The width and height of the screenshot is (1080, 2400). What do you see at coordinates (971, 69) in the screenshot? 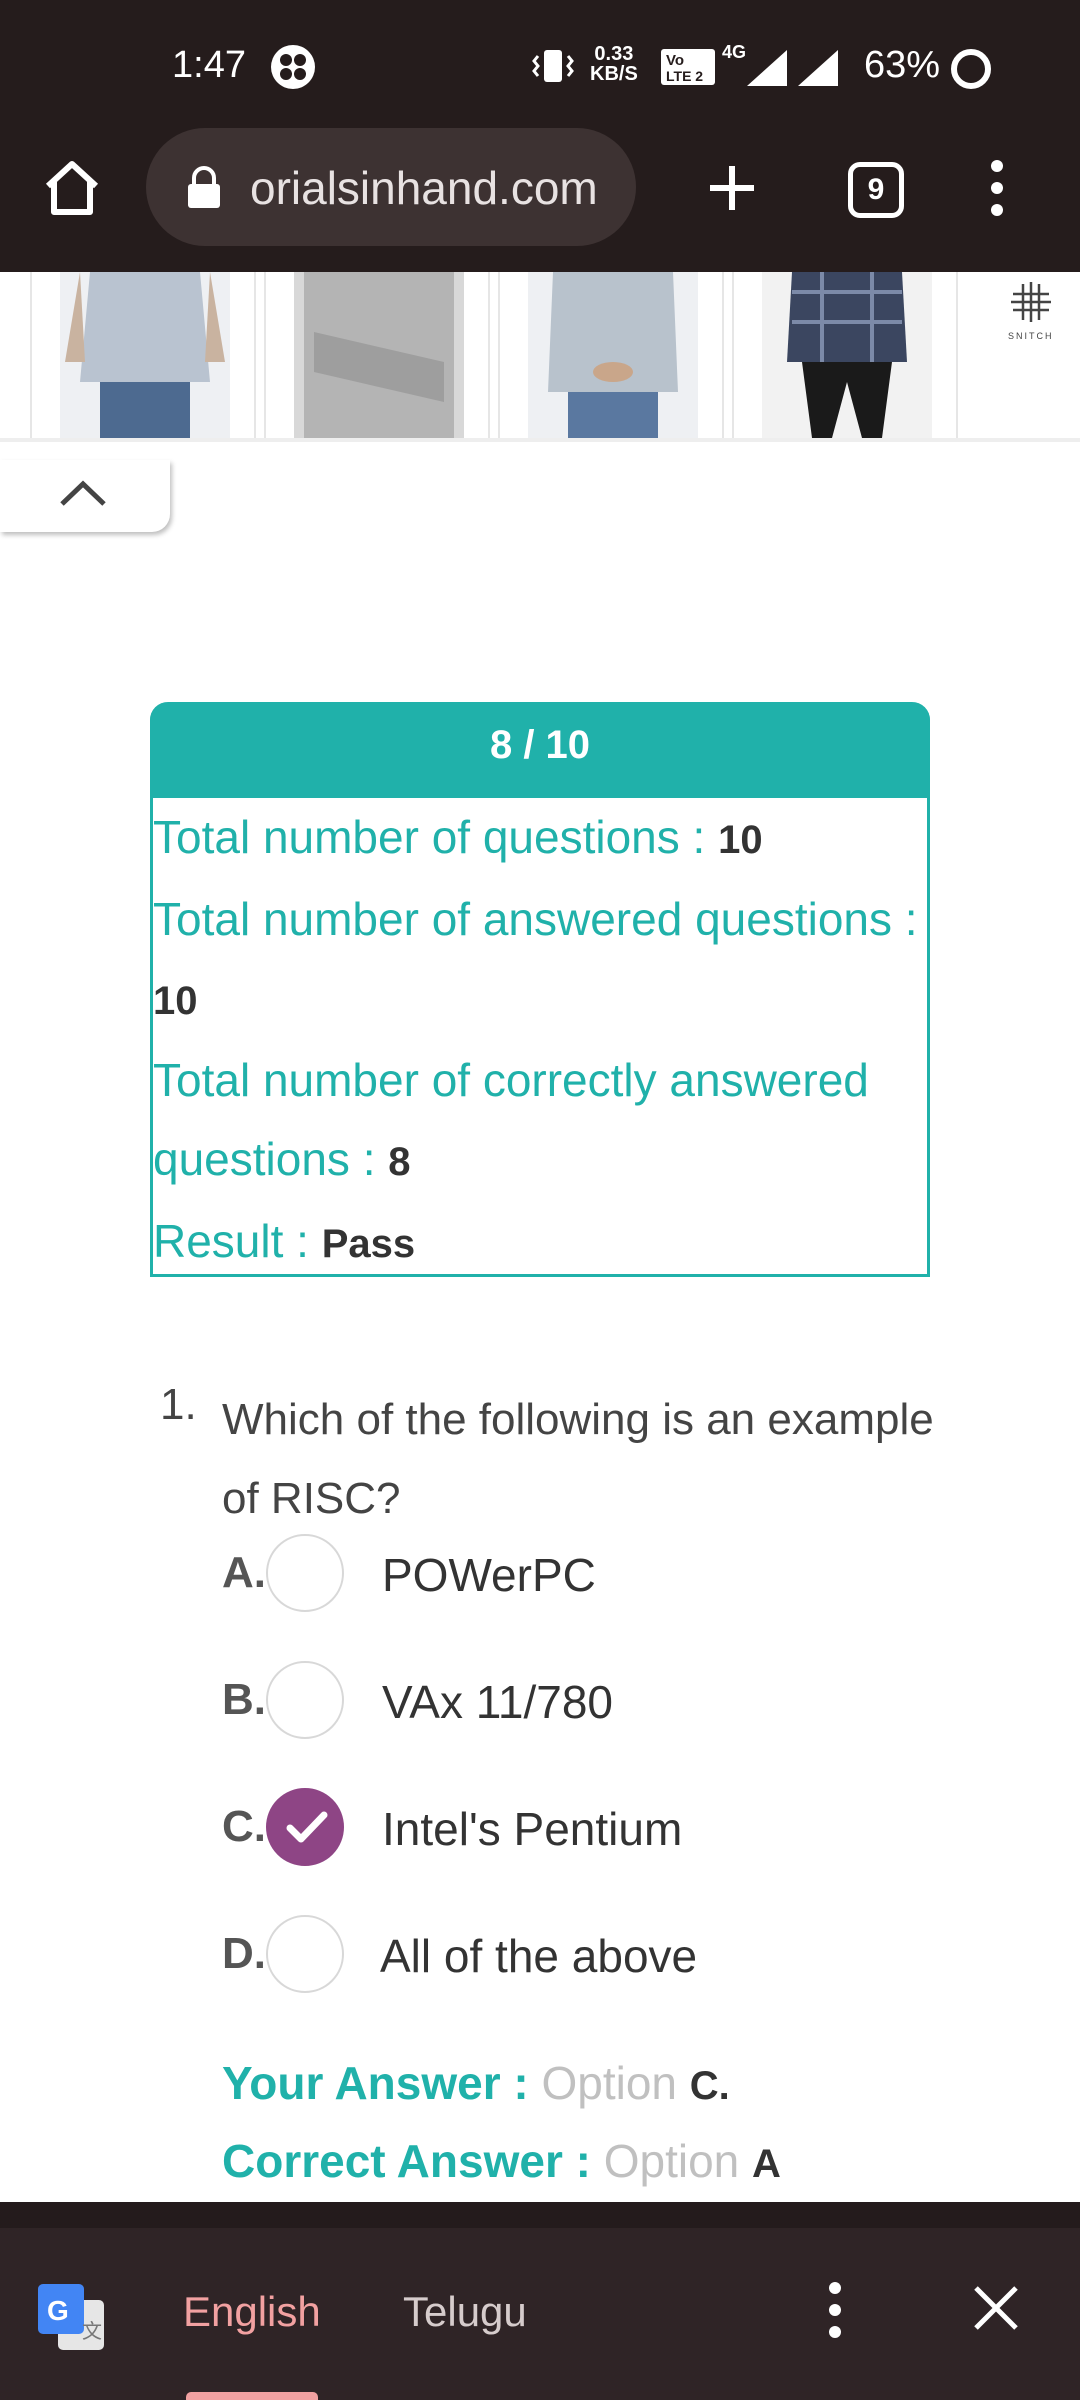
I see `battery-icon` at bounding box center [971, 69].